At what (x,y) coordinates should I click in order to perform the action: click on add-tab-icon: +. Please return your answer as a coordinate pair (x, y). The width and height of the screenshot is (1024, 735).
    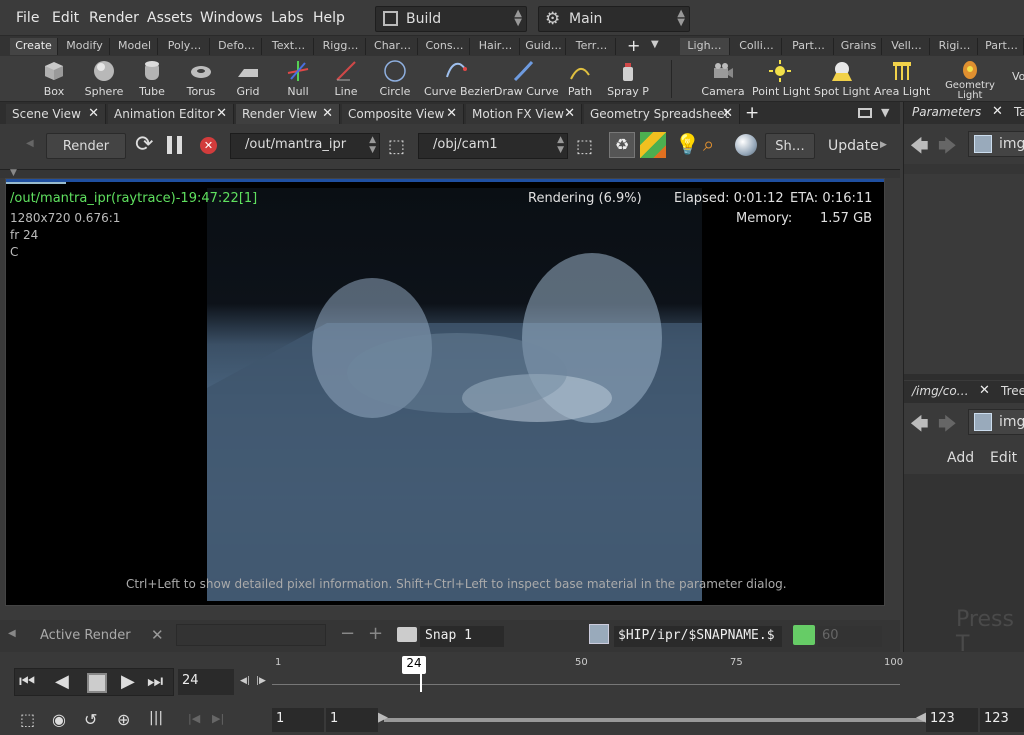
    Looking at the image, I should click on (752, 113).